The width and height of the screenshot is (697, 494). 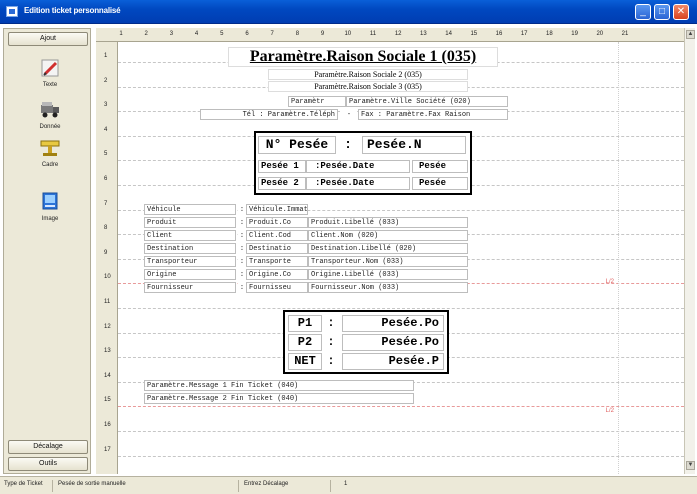 I want to click on vertical-scrollbar: ▲ ▼, so click(x=689, y=251).